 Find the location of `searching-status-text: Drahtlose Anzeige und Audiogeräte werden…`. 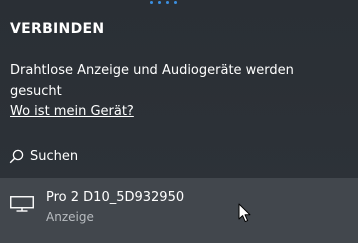

searching-status-text: Drahtlose Anzeige und Audiogeräte werden… is located at coordinates (152, 81).